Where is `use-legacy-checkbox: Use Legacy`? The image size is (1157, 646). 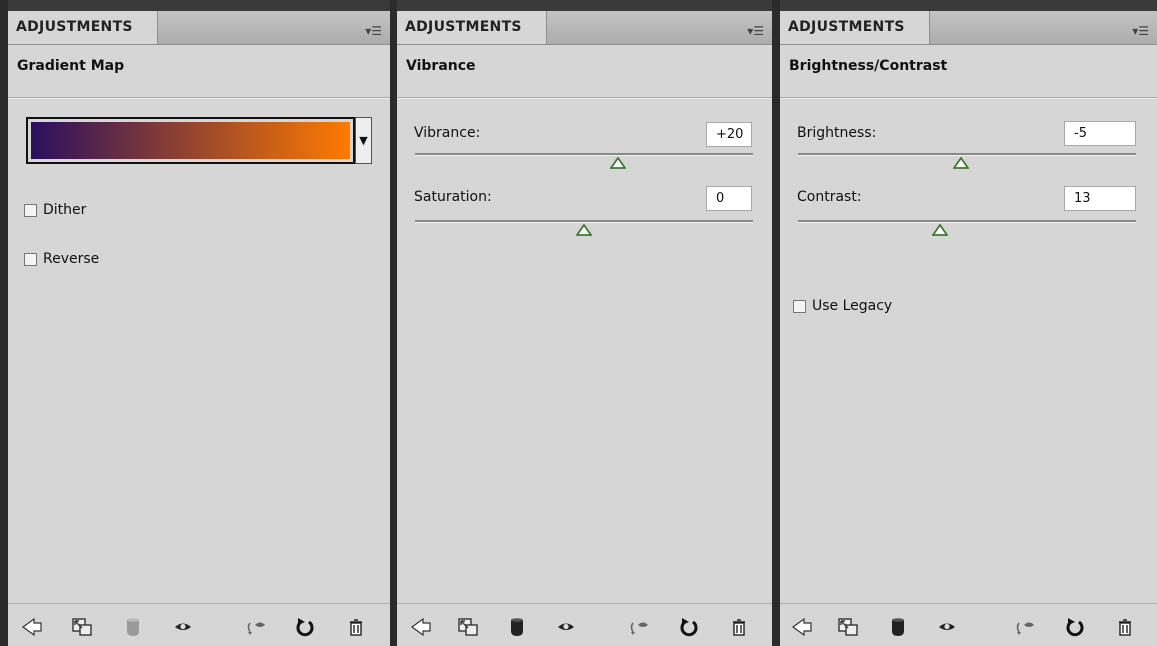 use-legacy-checkbox: Use Legacy is located at coordinates (842, 306).